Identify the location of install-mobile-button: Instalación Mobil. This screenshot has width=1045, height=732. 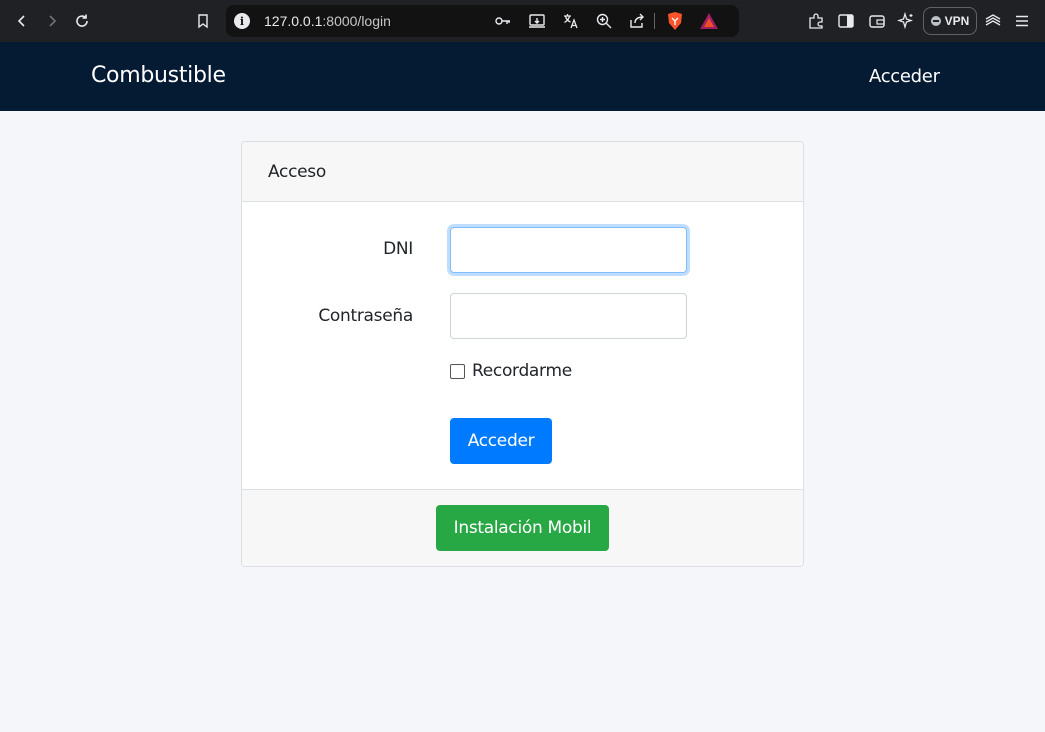
(522, 528).